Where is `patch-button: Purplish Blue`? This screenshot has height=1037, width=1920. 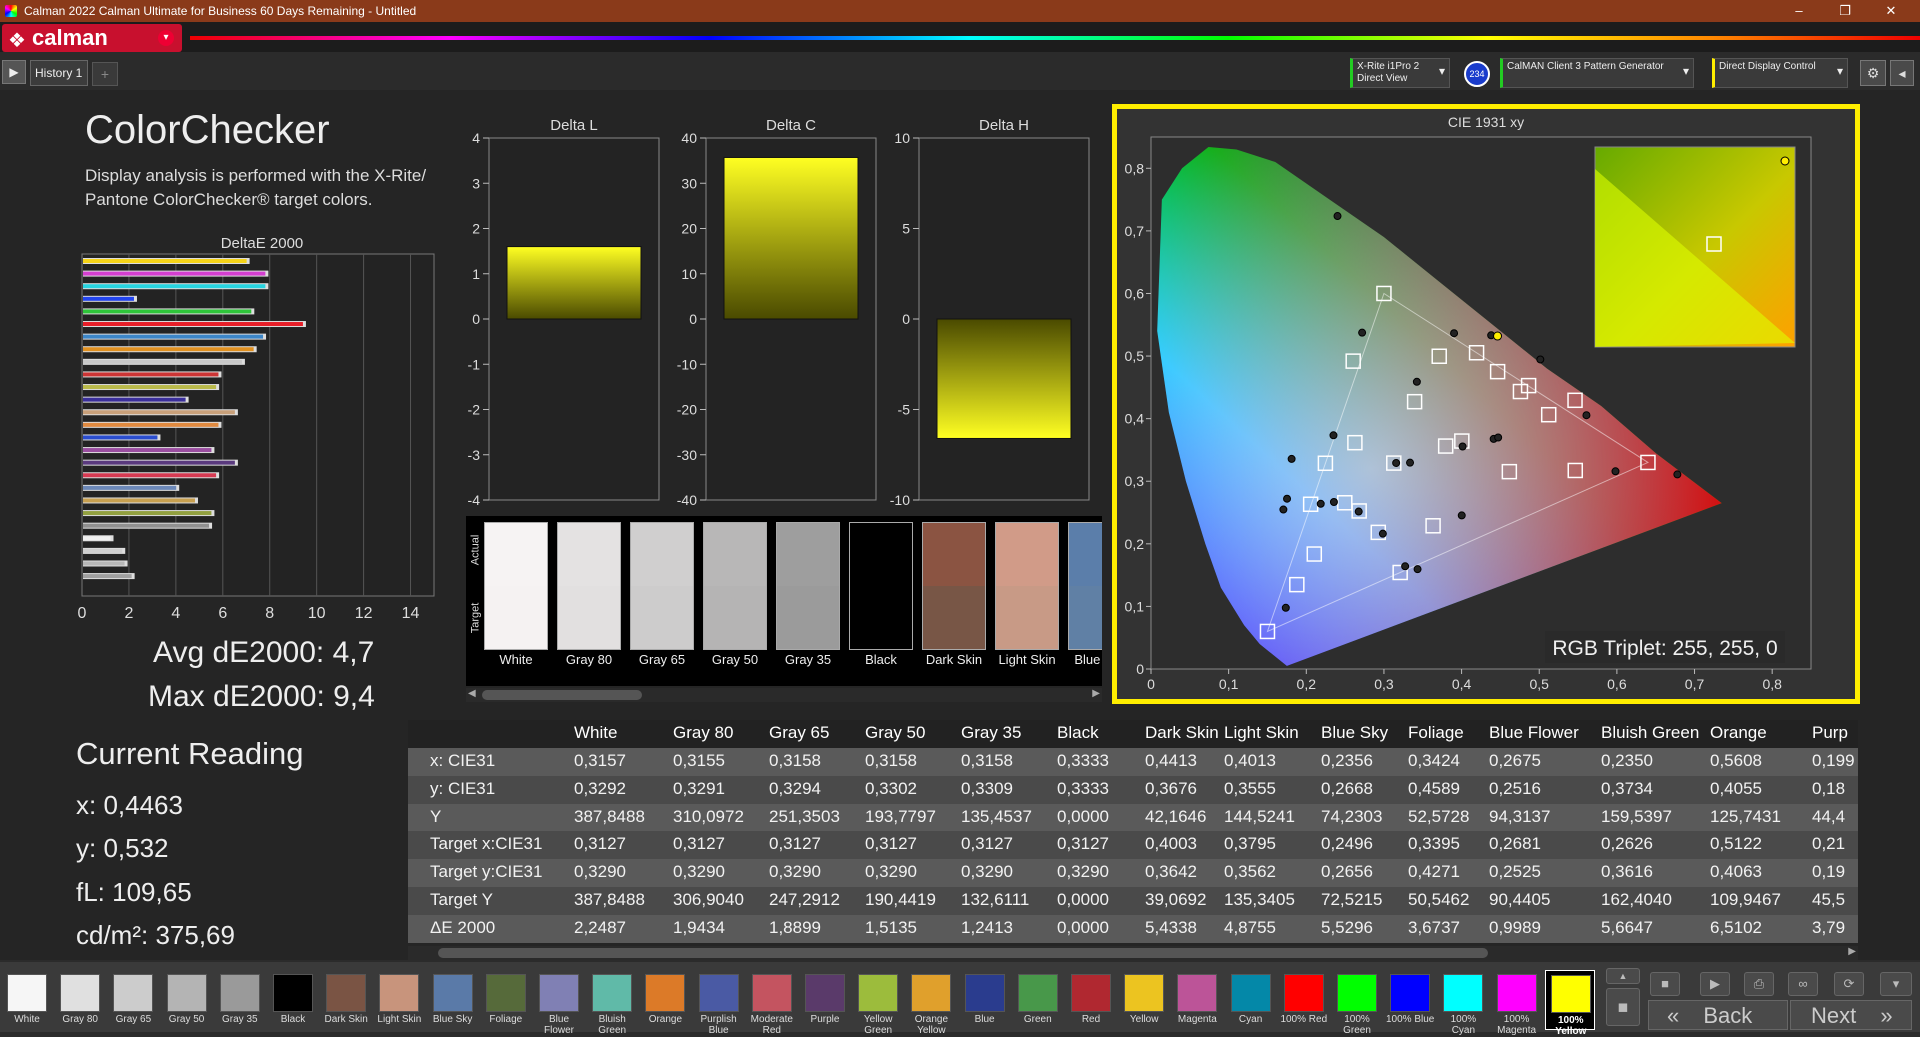
patch-button: Purplish Blue is located at coordinates (719, 1003).